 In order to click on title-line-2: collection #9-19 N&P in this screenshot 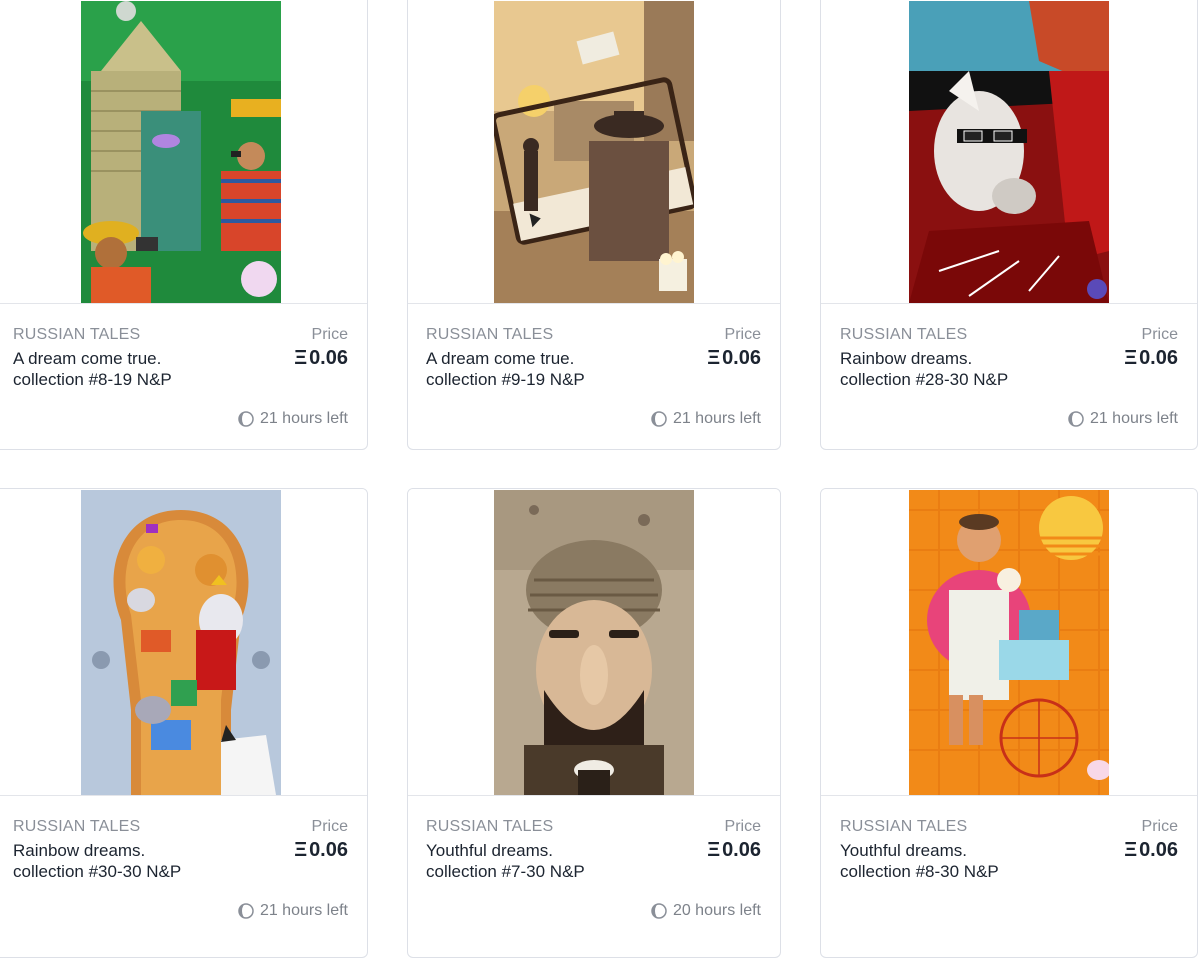, I will do `click(505, 379)`.